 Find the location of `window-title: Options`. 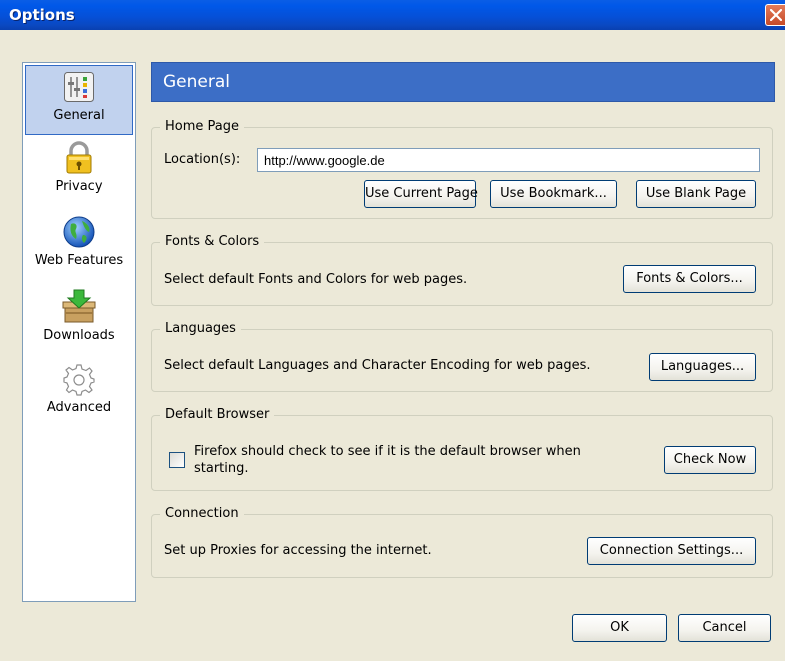

window-title: Options is located at coordinates (42, 15).